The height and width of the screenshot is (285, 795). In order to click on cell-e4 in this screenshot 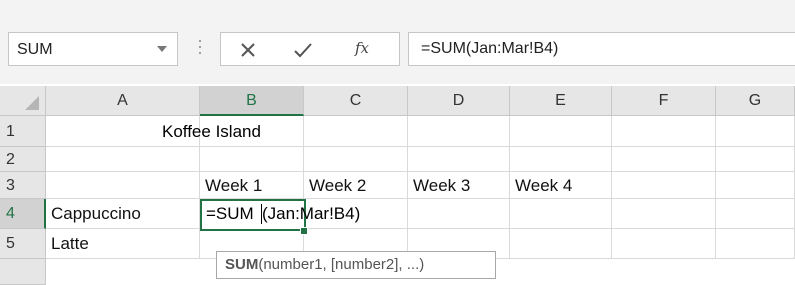, I will do `click(561, 214)`.